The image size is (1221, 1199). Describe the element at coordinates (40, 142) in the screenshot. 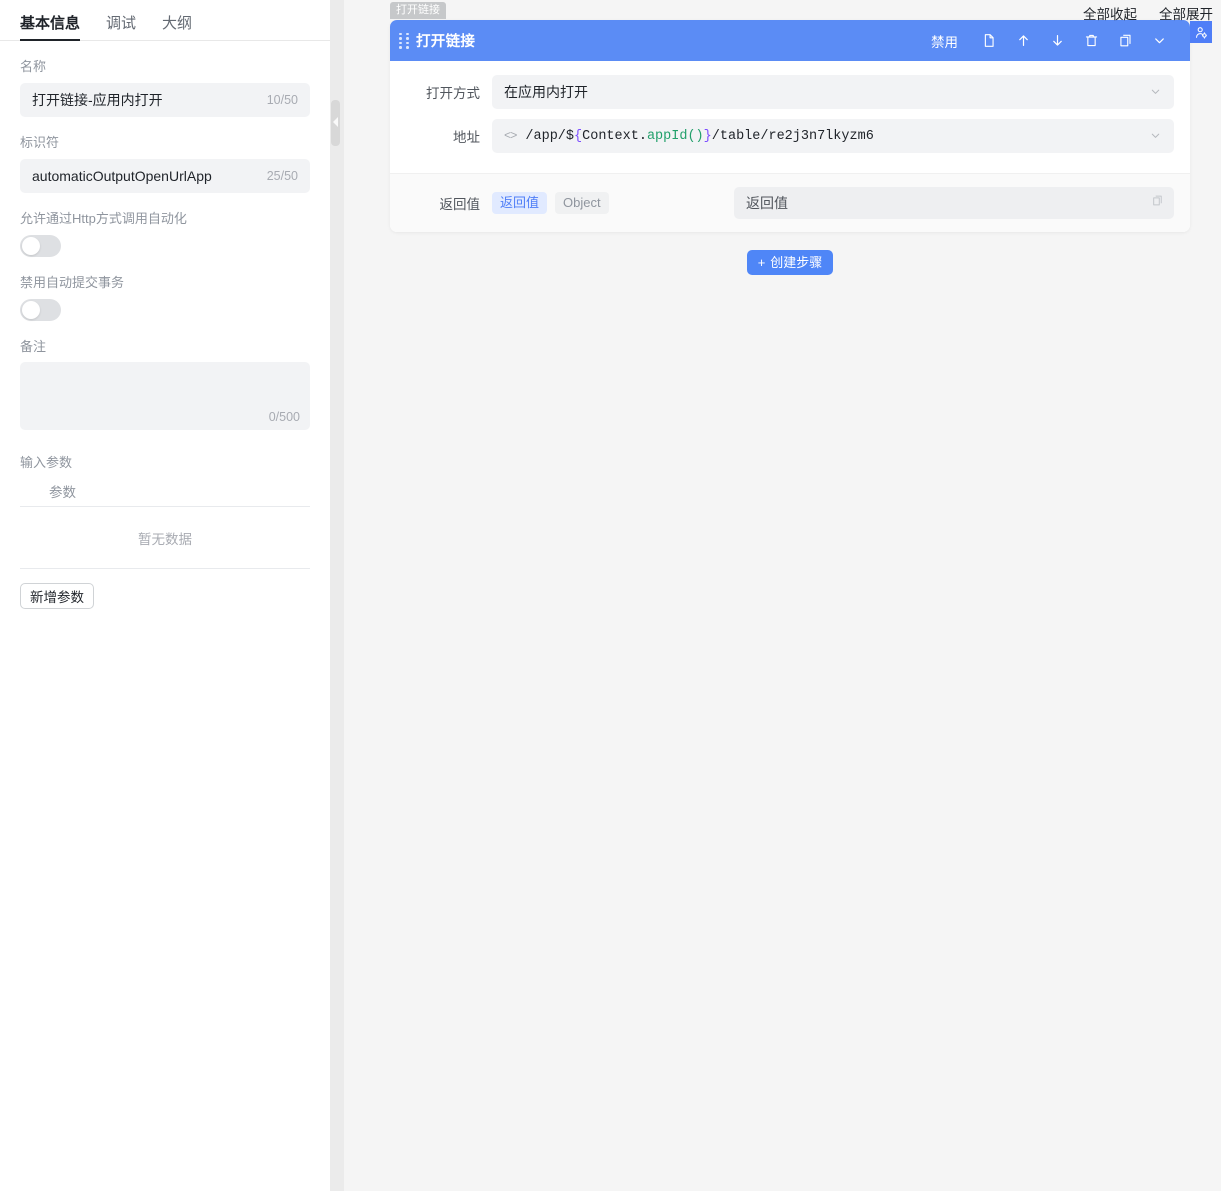

I see `identifier-label: 标识符` at that location.